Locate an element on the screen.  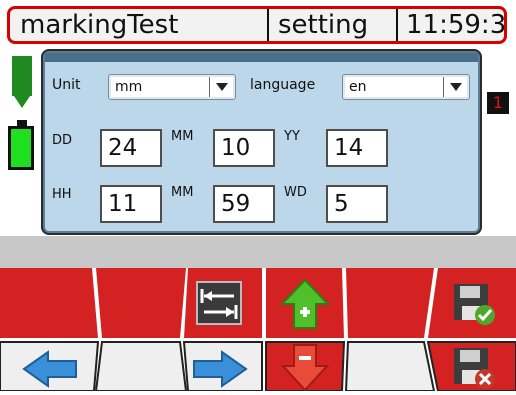
language-select-value: en is located at coordinates (358, 87).